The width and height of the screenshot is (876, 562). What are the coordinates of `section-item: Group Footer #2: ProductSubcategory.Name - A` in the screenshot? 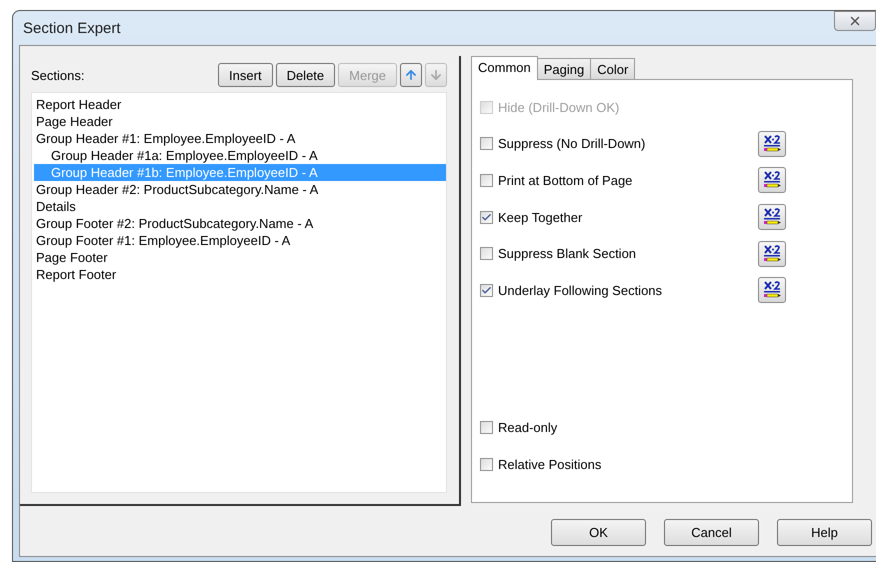 It's located at (240, 223).